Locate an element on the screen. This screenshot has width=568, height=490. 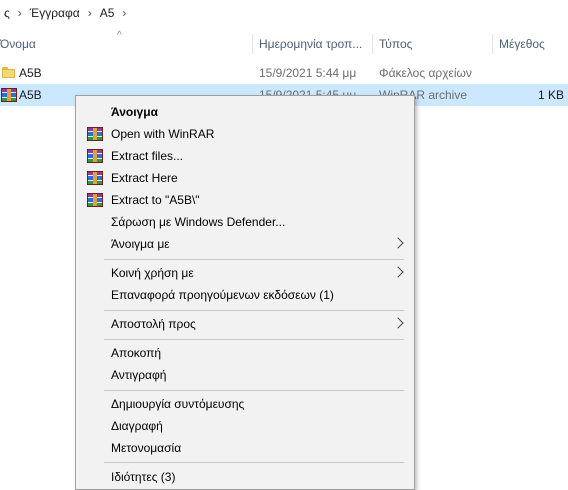
folder-icon is located at coordinates (8, 72).